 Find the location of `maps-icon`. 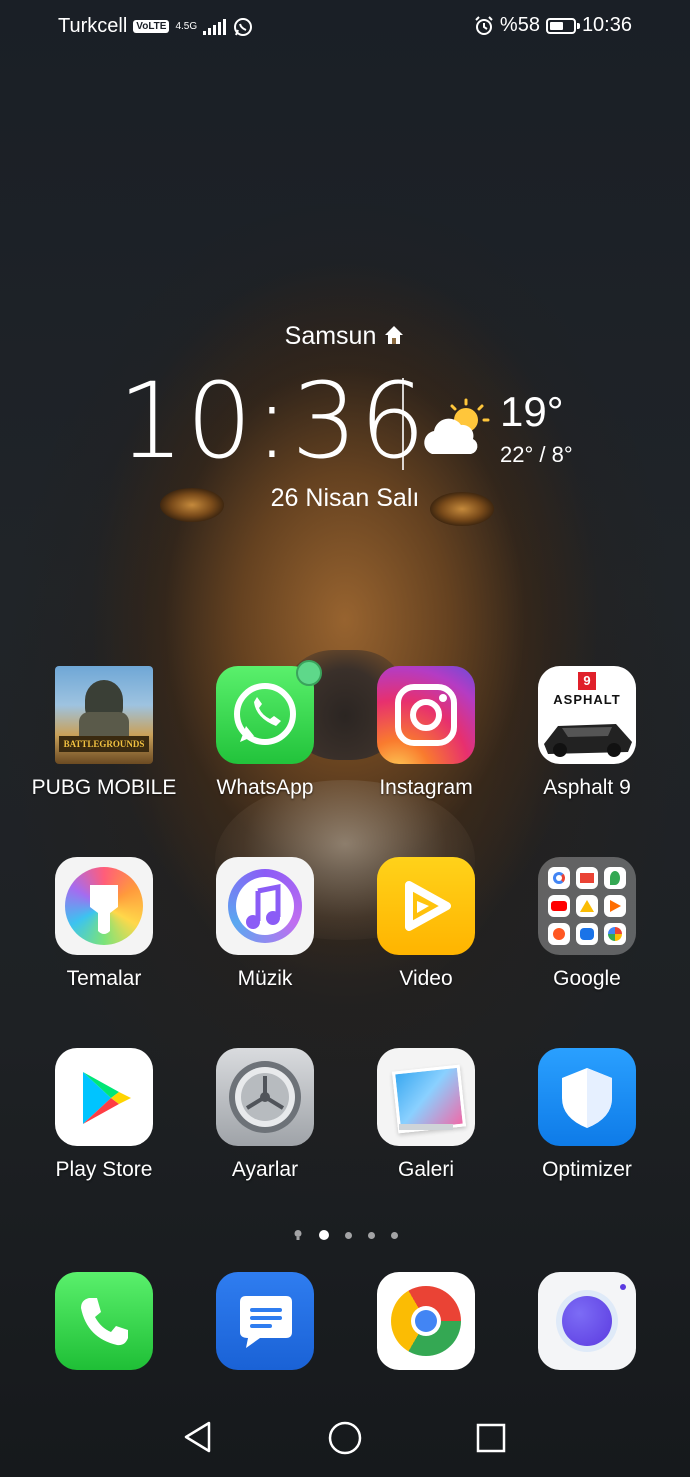

maps-icon is located at coordinates (615, 878).